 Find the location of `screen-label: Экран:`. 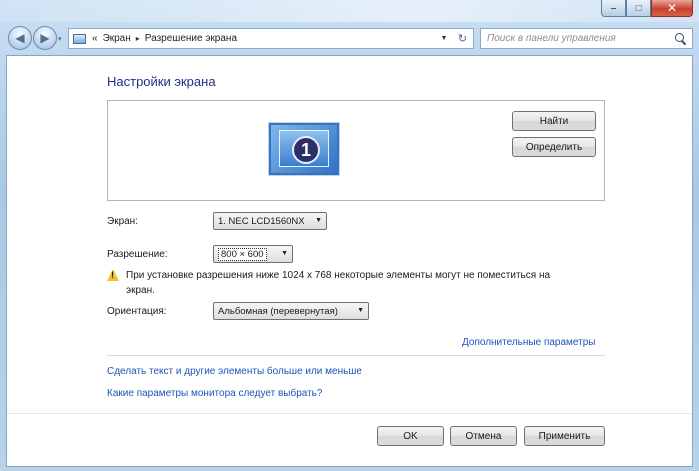

screen-label: Экран: is located at coordinates (122, 221).